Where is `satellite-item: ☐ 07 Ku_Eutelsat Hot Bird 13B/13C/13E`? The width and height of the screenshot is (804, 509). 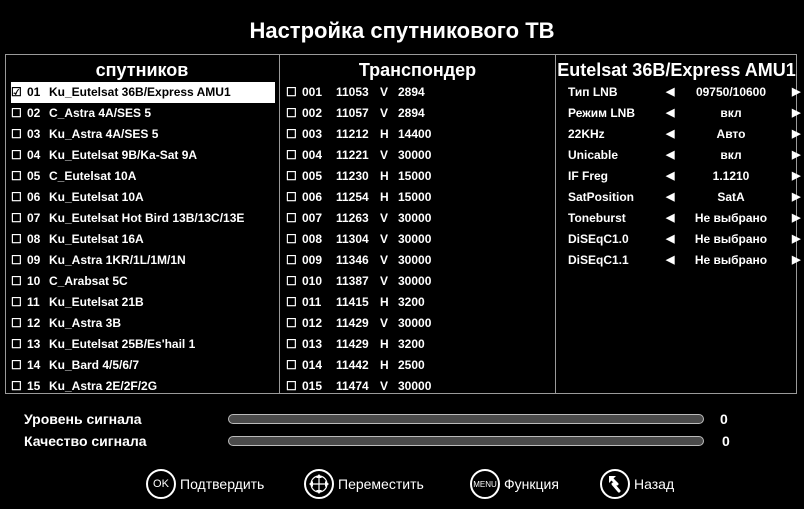 satellite-item: ☐ 07 Ku_Eutelsat Hot Bird 13B/13C/13E is located at coordinates (143, 218).